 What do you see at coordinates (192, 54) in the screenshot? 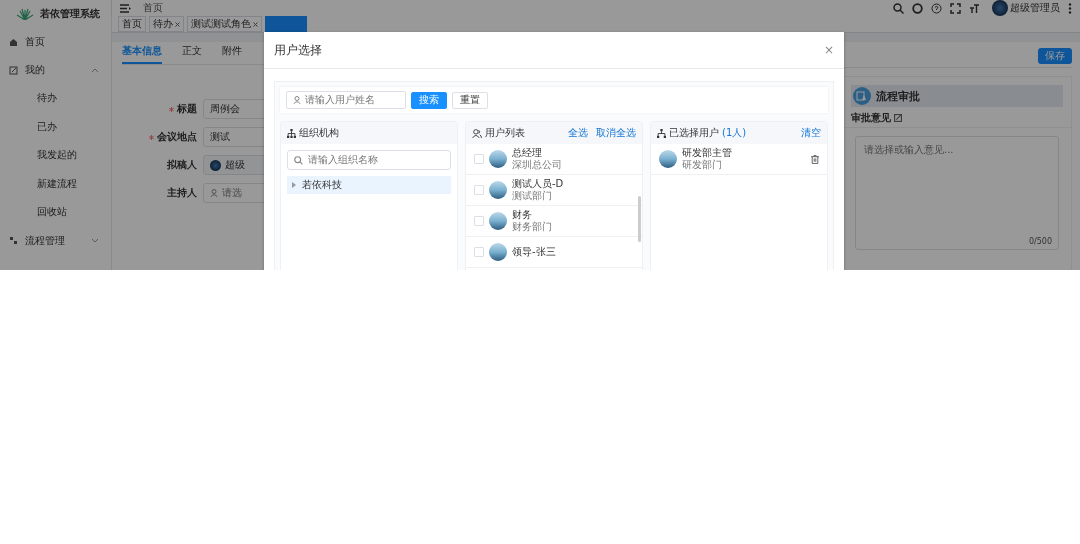
I see `tab: 正文` at bounding box center [192, 54].